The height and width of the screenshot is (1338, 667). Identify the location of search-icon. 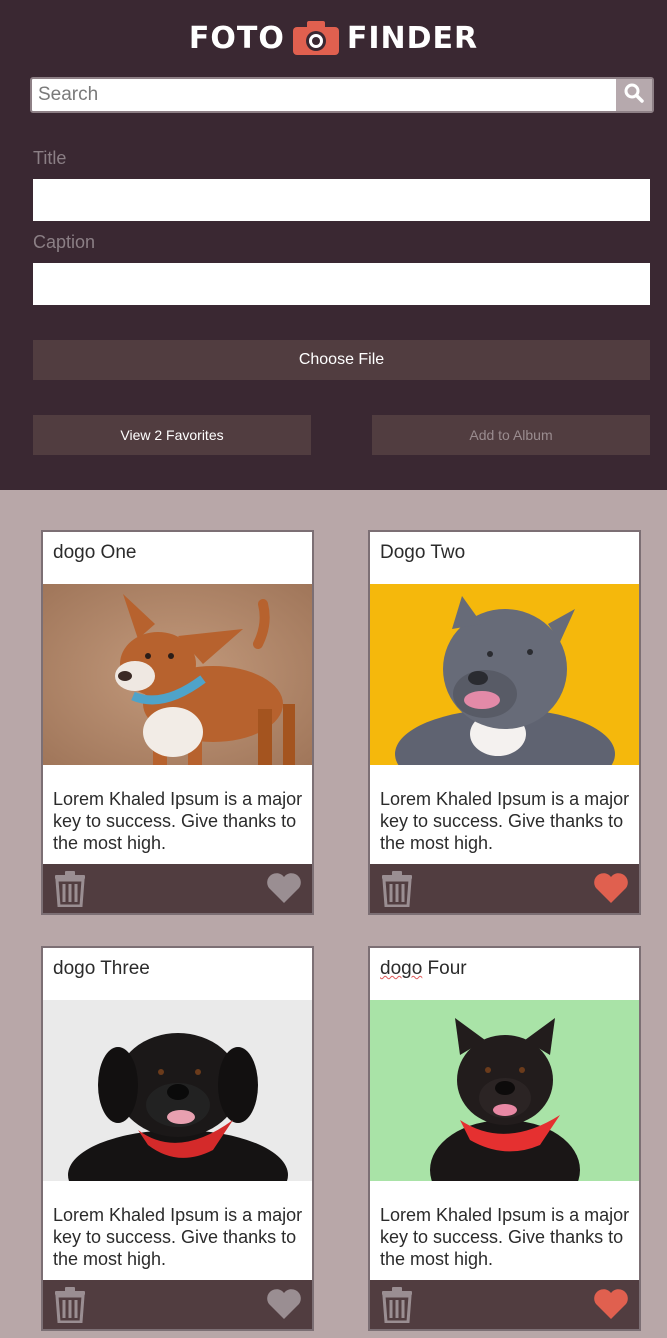
(634, 95).